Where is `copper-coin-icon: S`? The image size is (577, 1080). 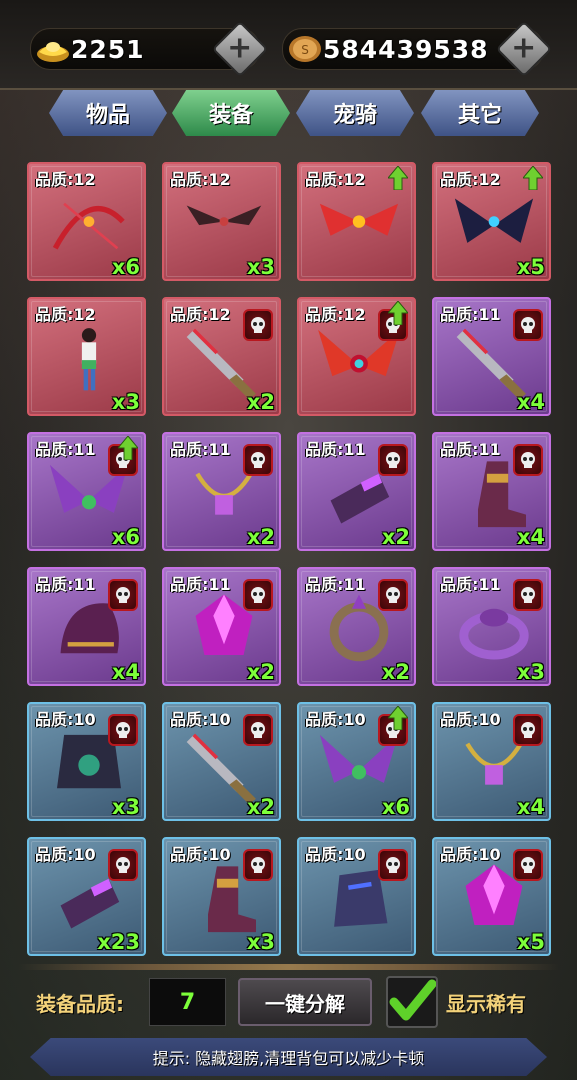 copper-coin-icon: S is located at coordinates (305, 49).